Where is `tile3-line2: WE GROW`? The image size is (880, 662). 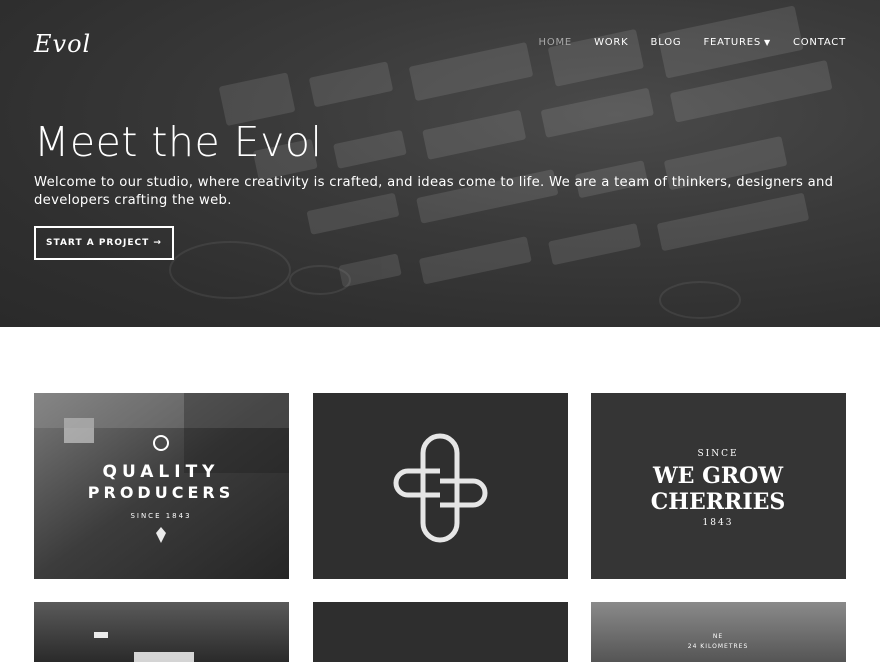
tile3-line2: WE GROW is located at coordinates (717, 476).